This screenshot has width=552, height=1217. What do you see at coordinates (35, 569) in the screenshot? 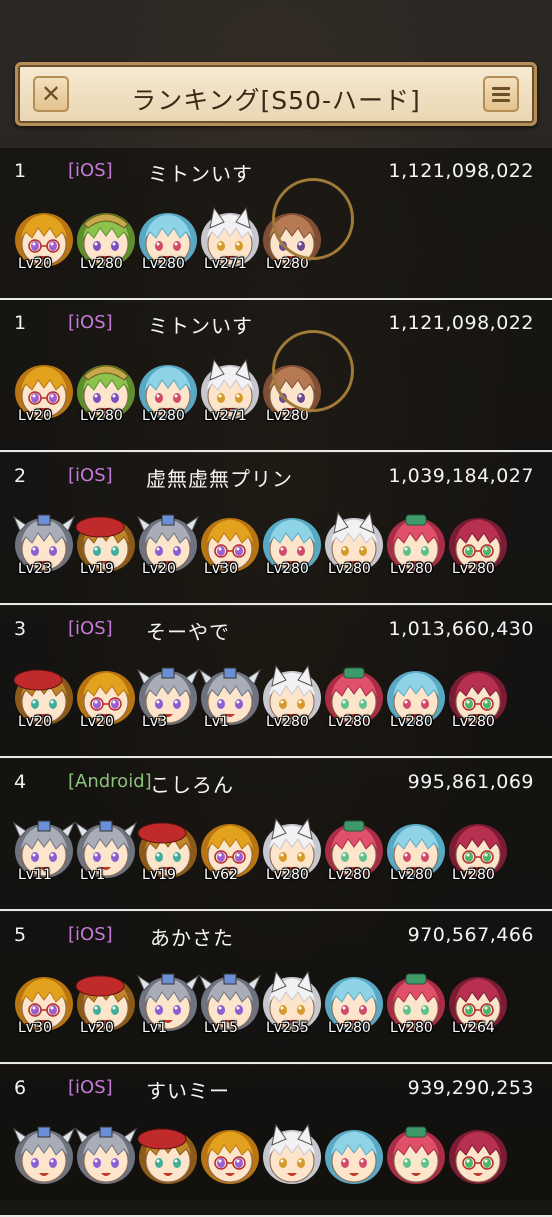
I see `level-label: Lv23` at bounding box center [35, 569].